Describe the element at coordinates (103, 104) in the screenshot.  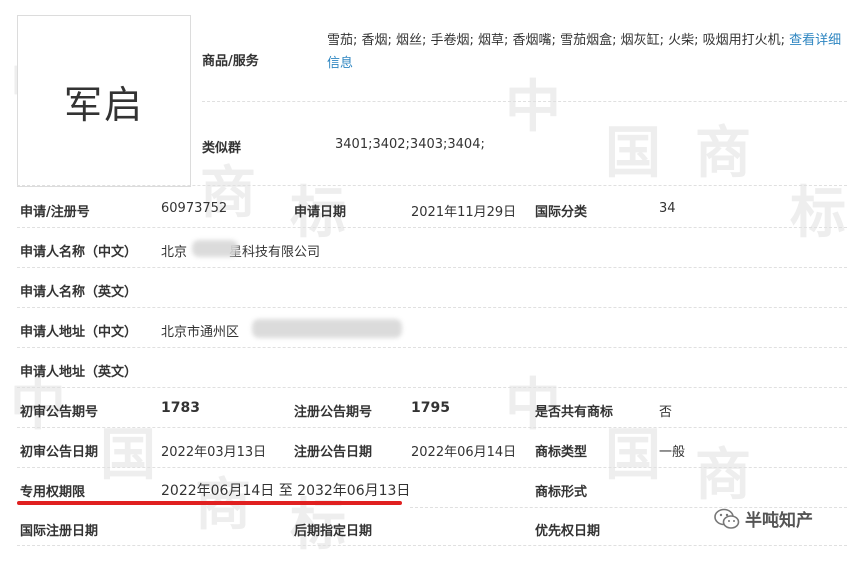
I see `trademark-text: 军启` at that location.